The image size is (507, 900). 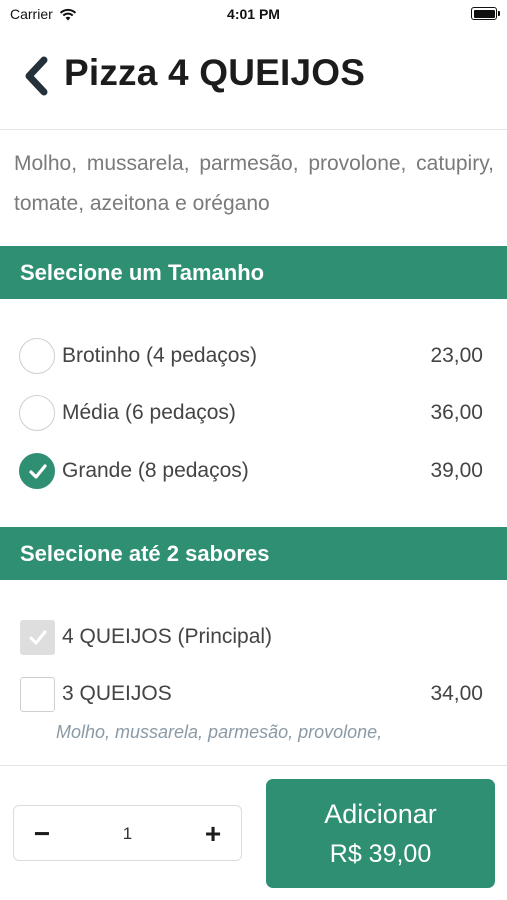 What do you see at coordinates (213, 834) in the screenshot?
I see `increase-quantity-button: +` at bounding box center [213, 834].